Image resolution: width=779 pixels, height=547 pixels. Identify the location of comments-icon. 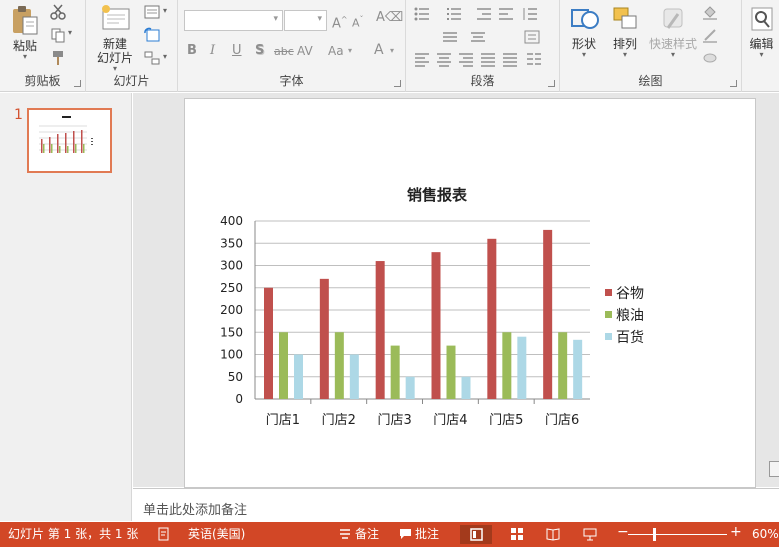
(405, 534).